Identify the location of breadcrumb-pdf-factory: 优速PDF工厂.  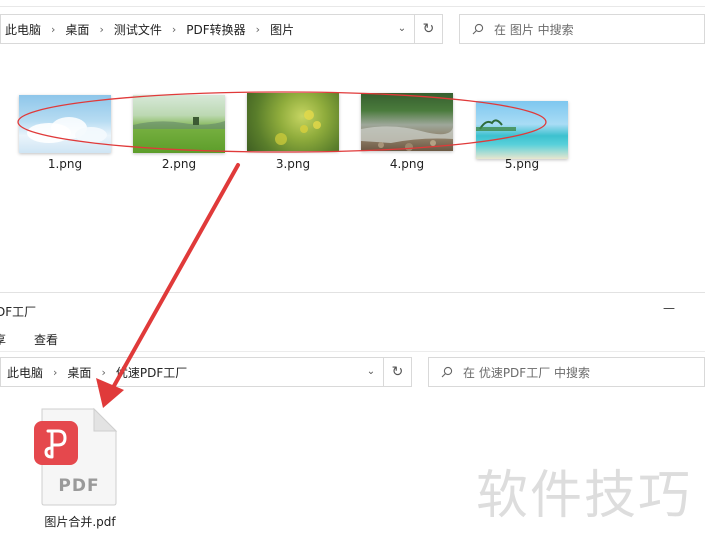
(151, 372).